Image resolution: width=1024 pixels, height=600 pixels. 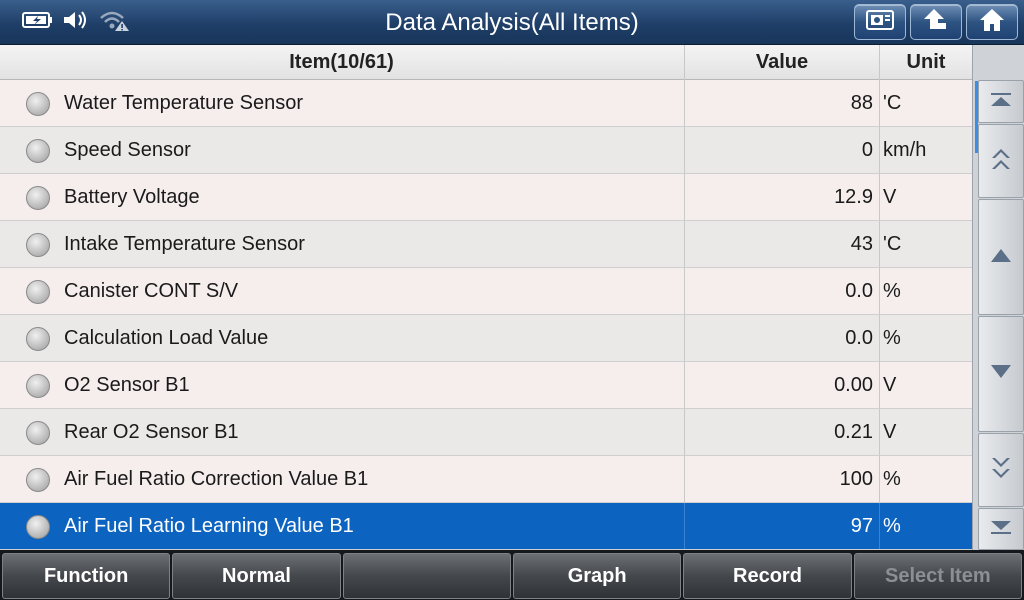 What do you see at coordinates (486, 432) in the screenshot?
I see `table-row: Rear O2 Sensor B1 0.21 V` at bounding box center [486, 432].